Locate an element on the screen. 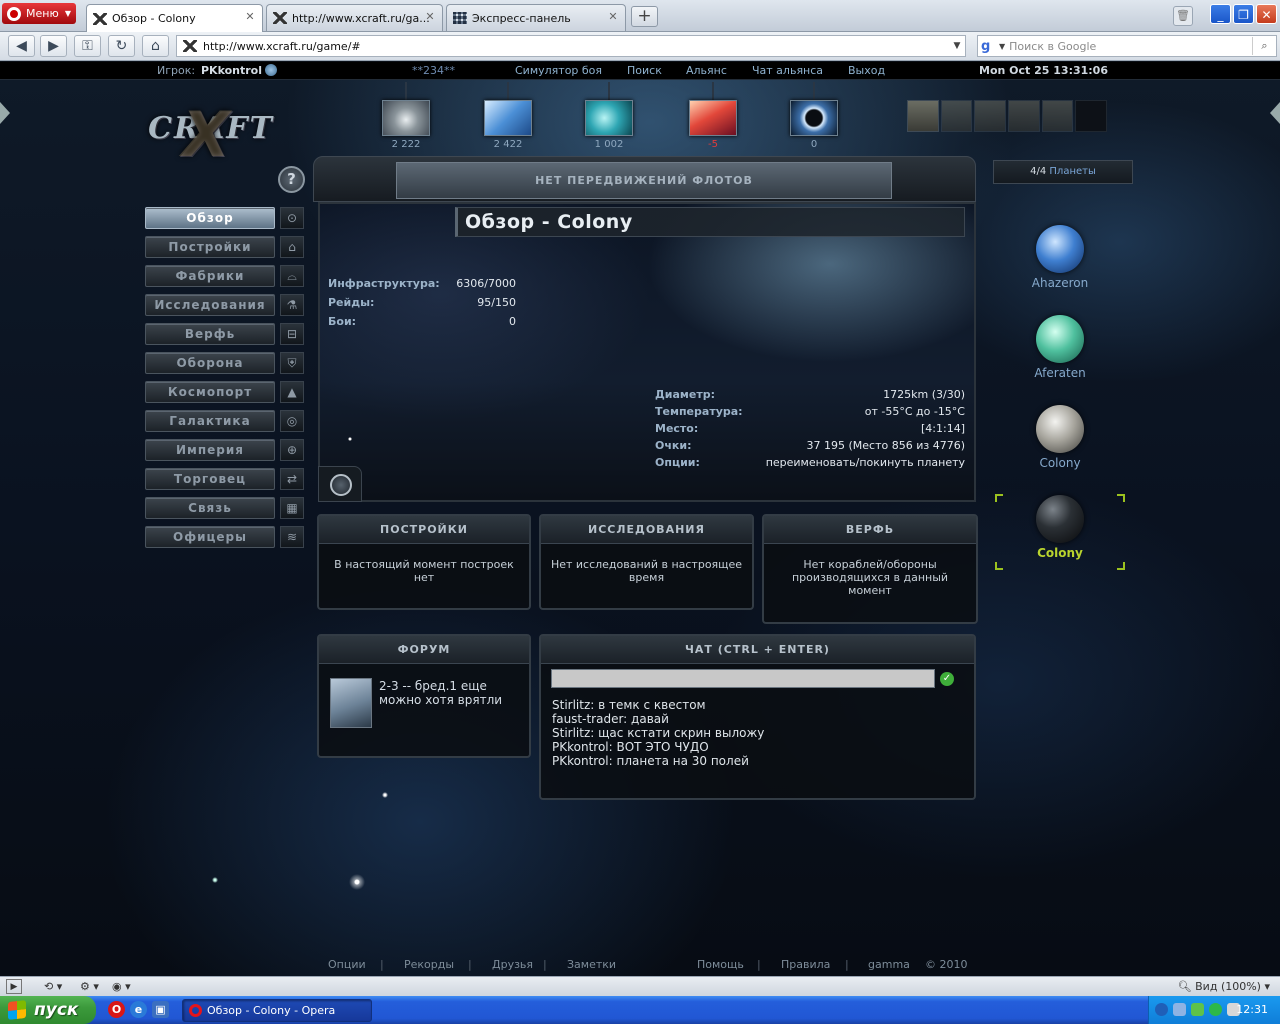 Image resolution: width=1280 pixels, height=1024 pixels. planet-colony-current: Colony is located at coordinates (1060, 527).